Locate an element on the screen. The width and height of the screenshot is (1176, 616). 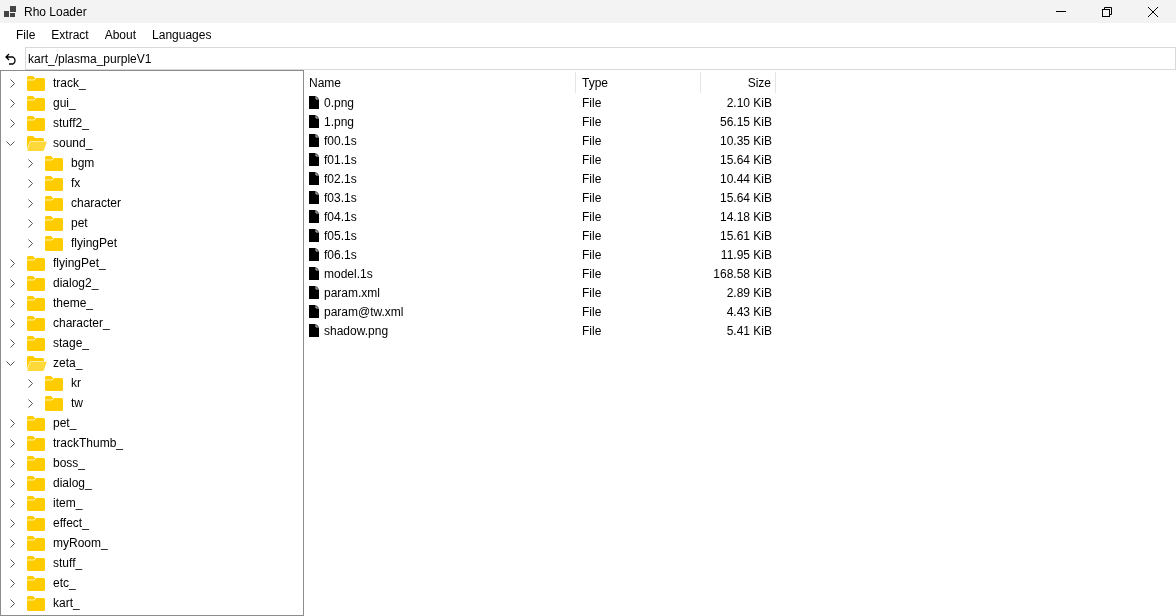
restore-icon is located at coordinates (1107, 11).